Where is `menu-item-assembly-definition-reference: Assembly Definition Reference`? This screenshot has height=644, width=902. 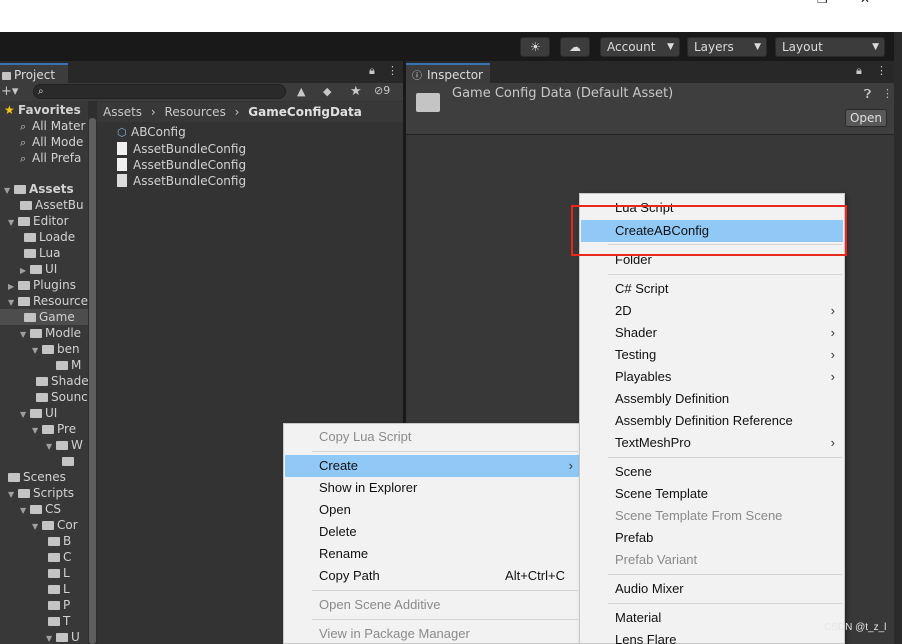
menu-item-assembly-definition-reference: Assembly Definition Reference is located at coordinates (712, 421).